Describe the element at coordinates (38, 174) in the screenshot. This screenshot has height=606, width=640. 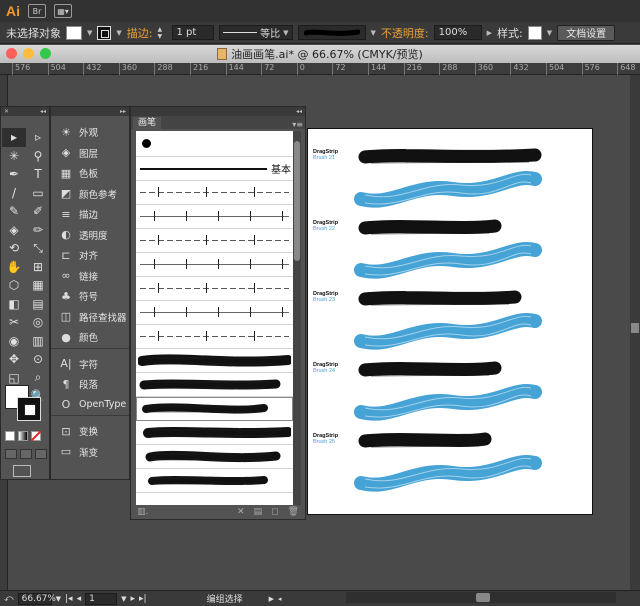
I see `tool-button: T` at that location.